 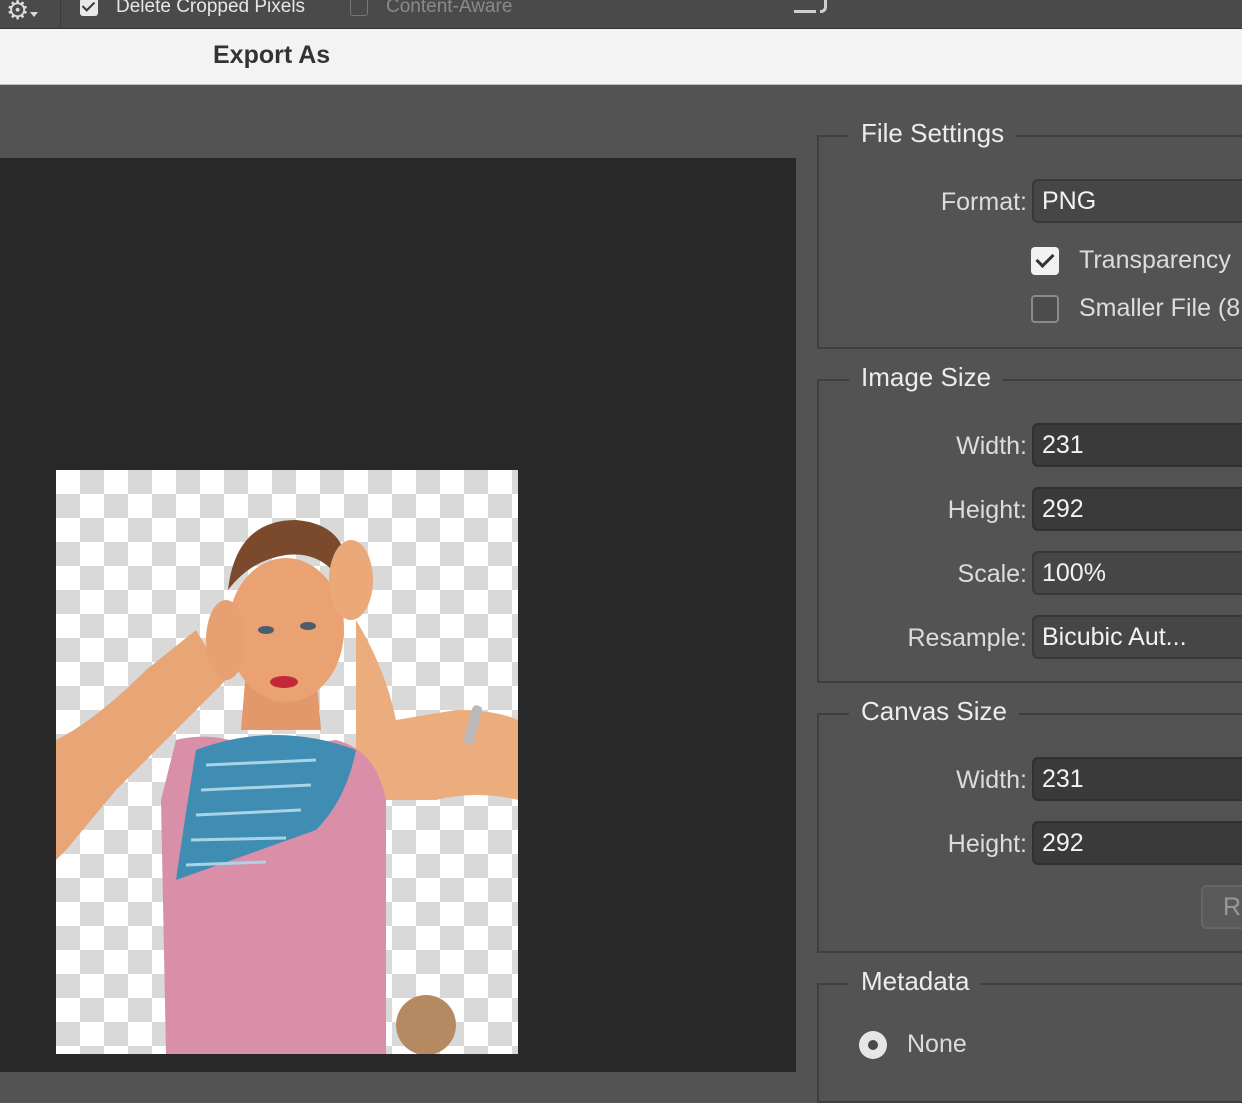 What do you see at coordinates (89, 8) in the screenshot?
I see `delete-cropped-checkbox` at bounding box center [89, 8].